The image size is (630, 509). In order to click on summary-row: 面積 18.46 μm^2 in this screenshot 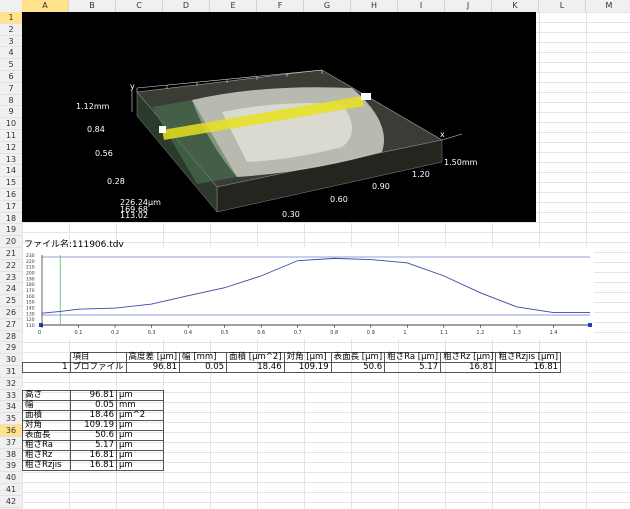, I will do `click(93, 415)`.